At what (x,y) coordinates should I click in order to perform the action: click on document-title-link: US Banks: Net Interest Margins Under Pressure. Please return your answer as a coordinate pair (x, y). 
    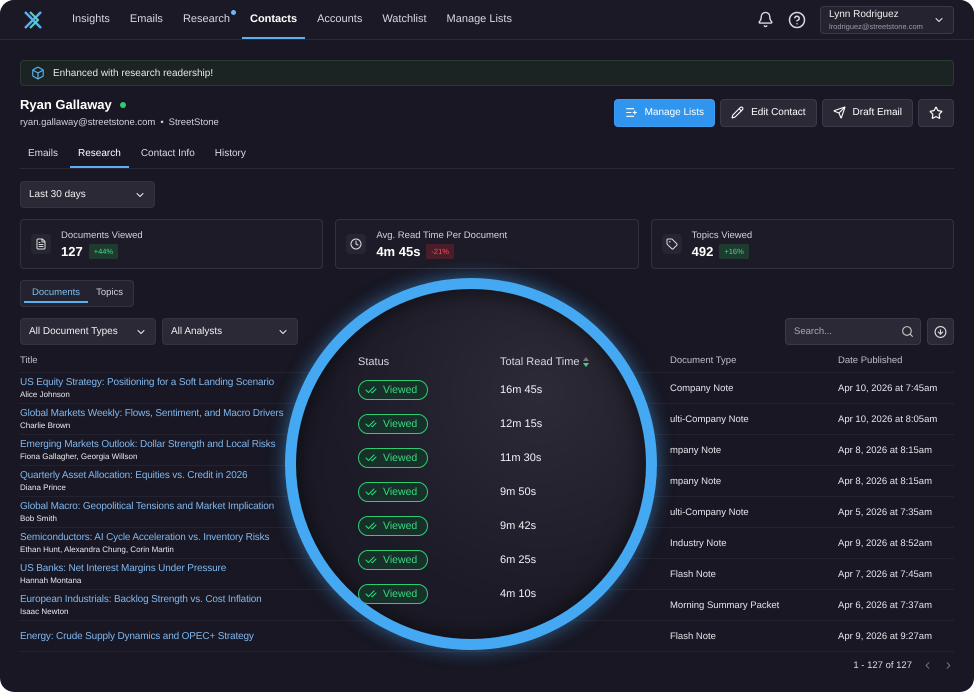
    Looking at the image, I should click on (123, 568).